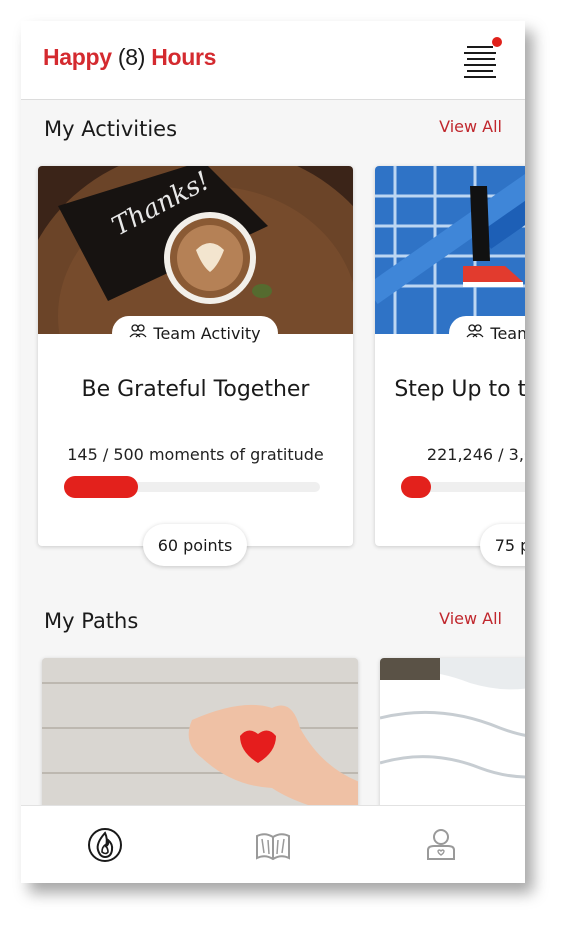 The width and height of the screenshot is (567, 926). I want to click on book-icon, so click(273, 845).